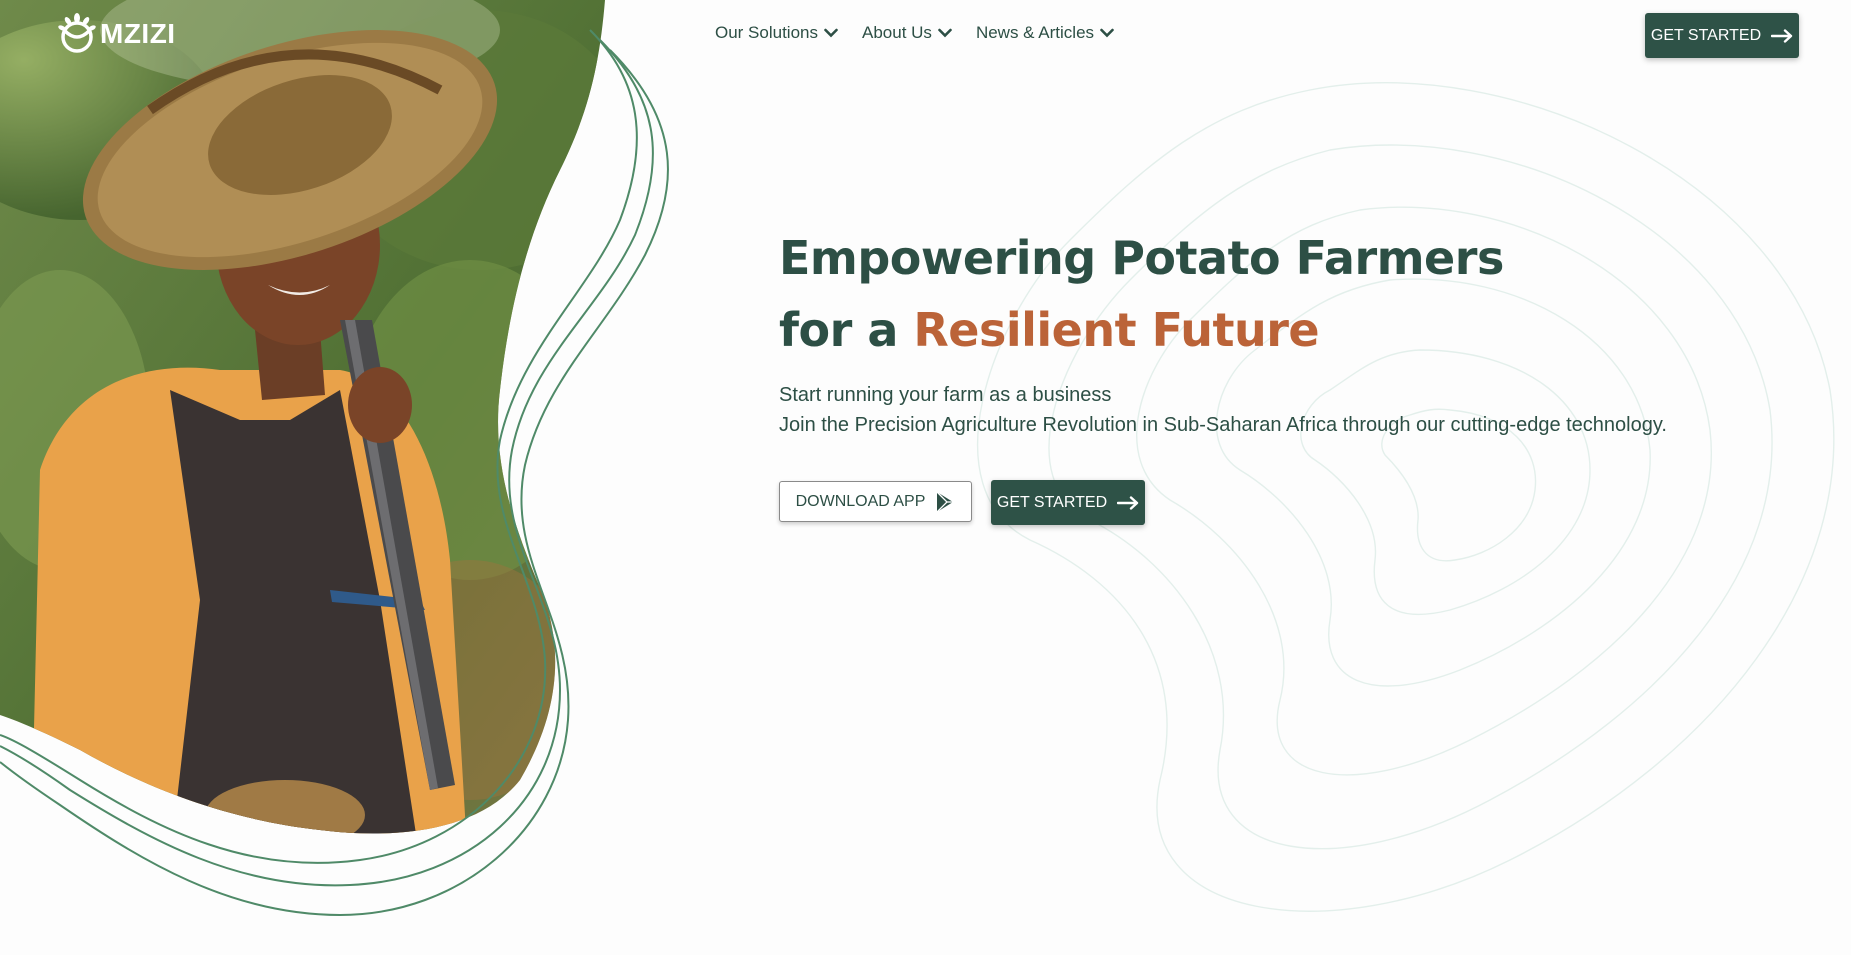  I want to click on nav-label: News & Articles, so click(1035, 32).